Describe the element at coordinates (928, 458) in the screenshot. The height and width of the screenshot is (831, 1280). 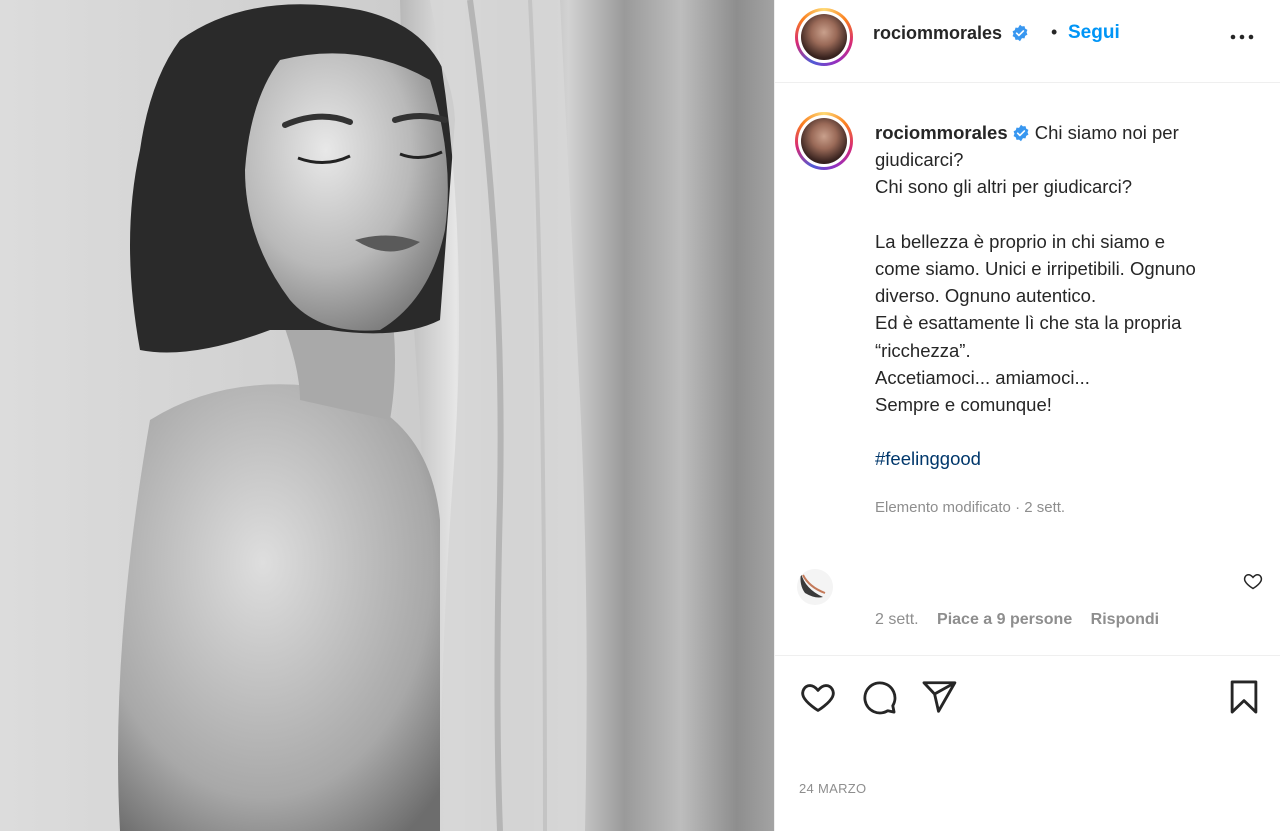
I see `hashtag-link: #feelinggood` at that location.